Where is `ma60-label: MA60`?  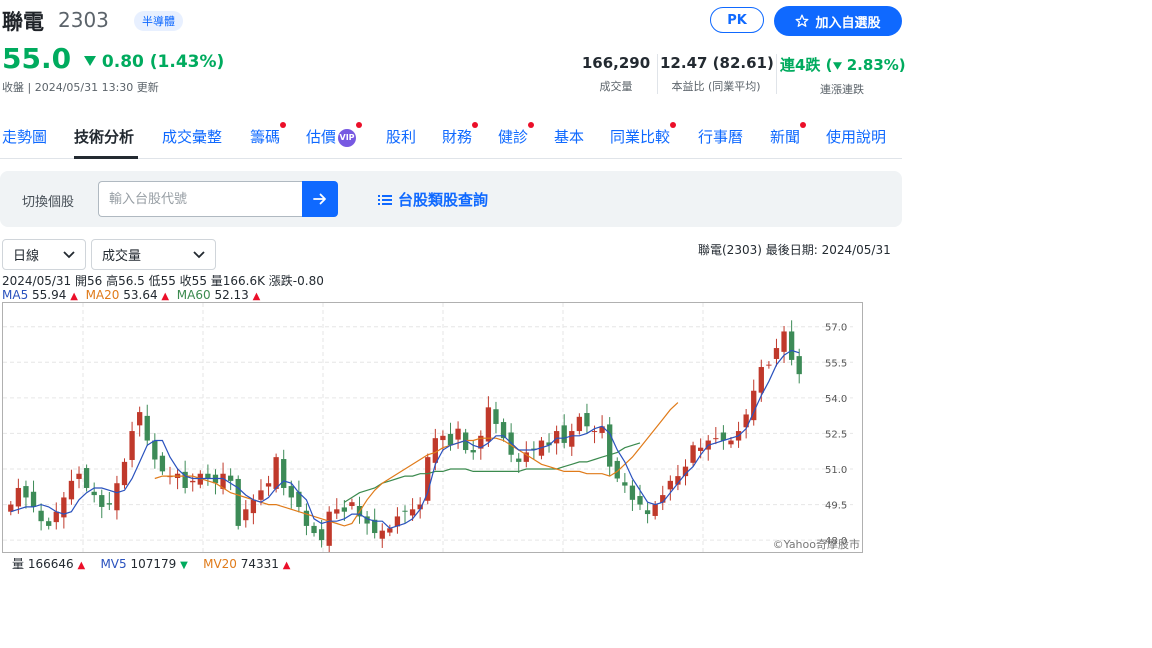 ma60-label: MA60 is located at coordinates (193, 295).